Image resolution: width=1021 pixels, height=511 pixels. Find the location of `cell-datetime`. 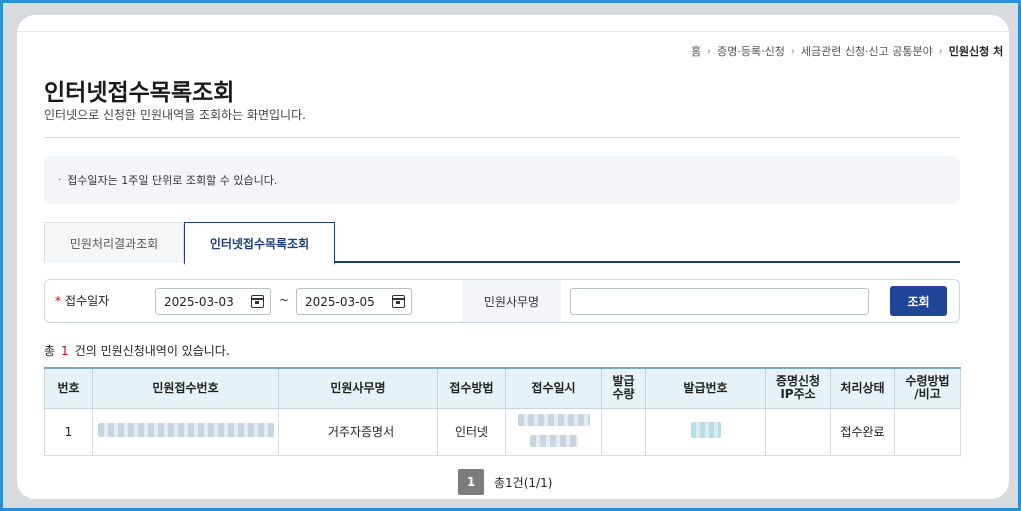

cell-datetime is located at coordinates (553, 431).